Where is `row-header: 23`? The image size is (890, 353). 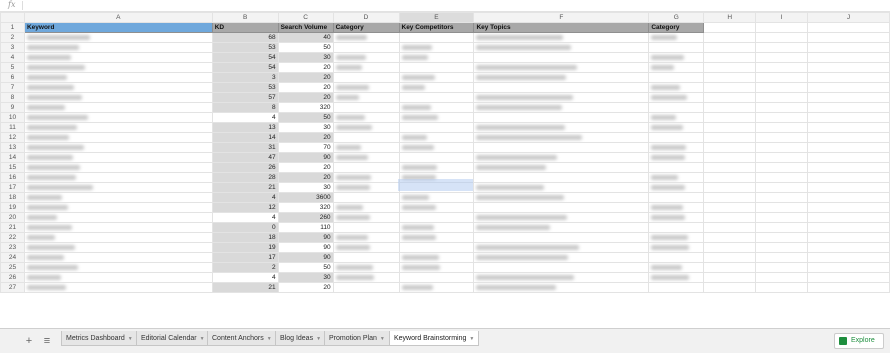
row-header: 23 is located at coordinates (12, 247).